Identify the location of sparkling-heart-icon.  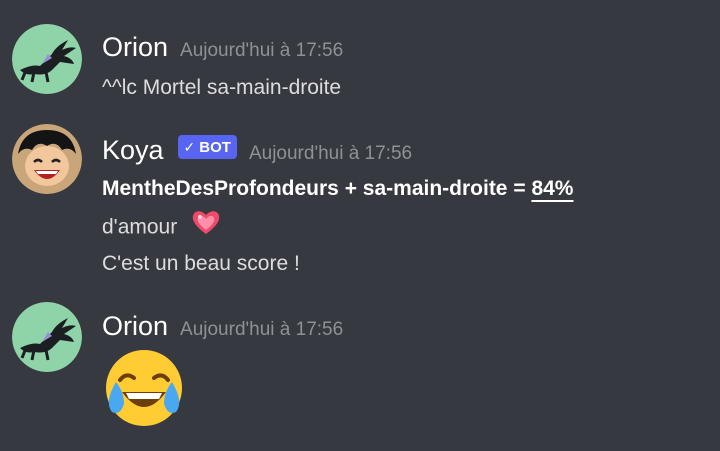
(206, 228).